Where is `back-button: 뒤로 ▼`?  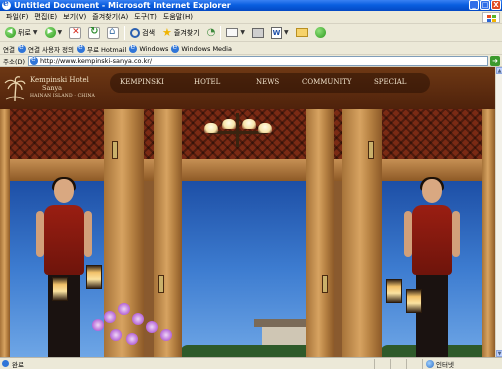
back-button: 뒤로 ▼ is located at coordinates (21, 32).